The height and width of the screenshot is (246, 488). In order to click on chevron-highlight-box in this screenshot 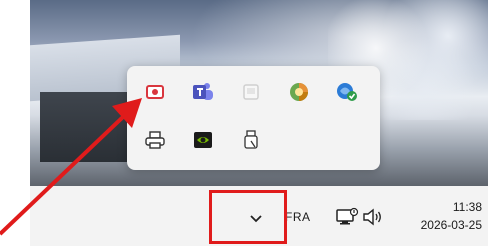, I will do `click(248, 217)`.